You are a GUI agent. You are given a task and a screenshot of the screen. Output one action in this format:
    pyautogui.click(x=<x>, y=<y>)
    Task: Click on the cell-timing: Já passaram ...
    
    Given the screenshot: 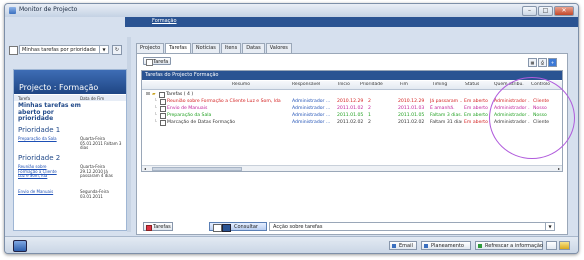 What is the action you would take?
    pyautogui.click(x=446, y=101)
    